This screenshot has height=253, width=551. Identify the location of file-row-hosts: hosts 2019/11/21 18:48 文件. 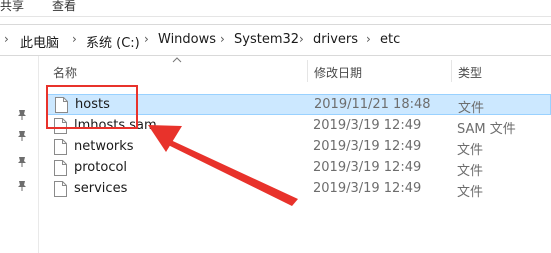
(298, 105).